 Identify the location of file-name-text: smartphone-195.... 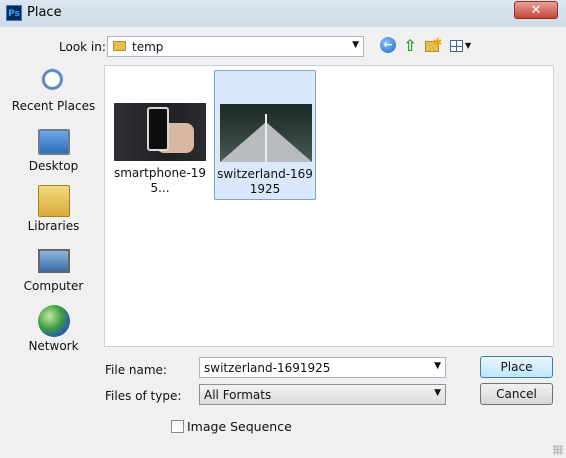
(160, 180).